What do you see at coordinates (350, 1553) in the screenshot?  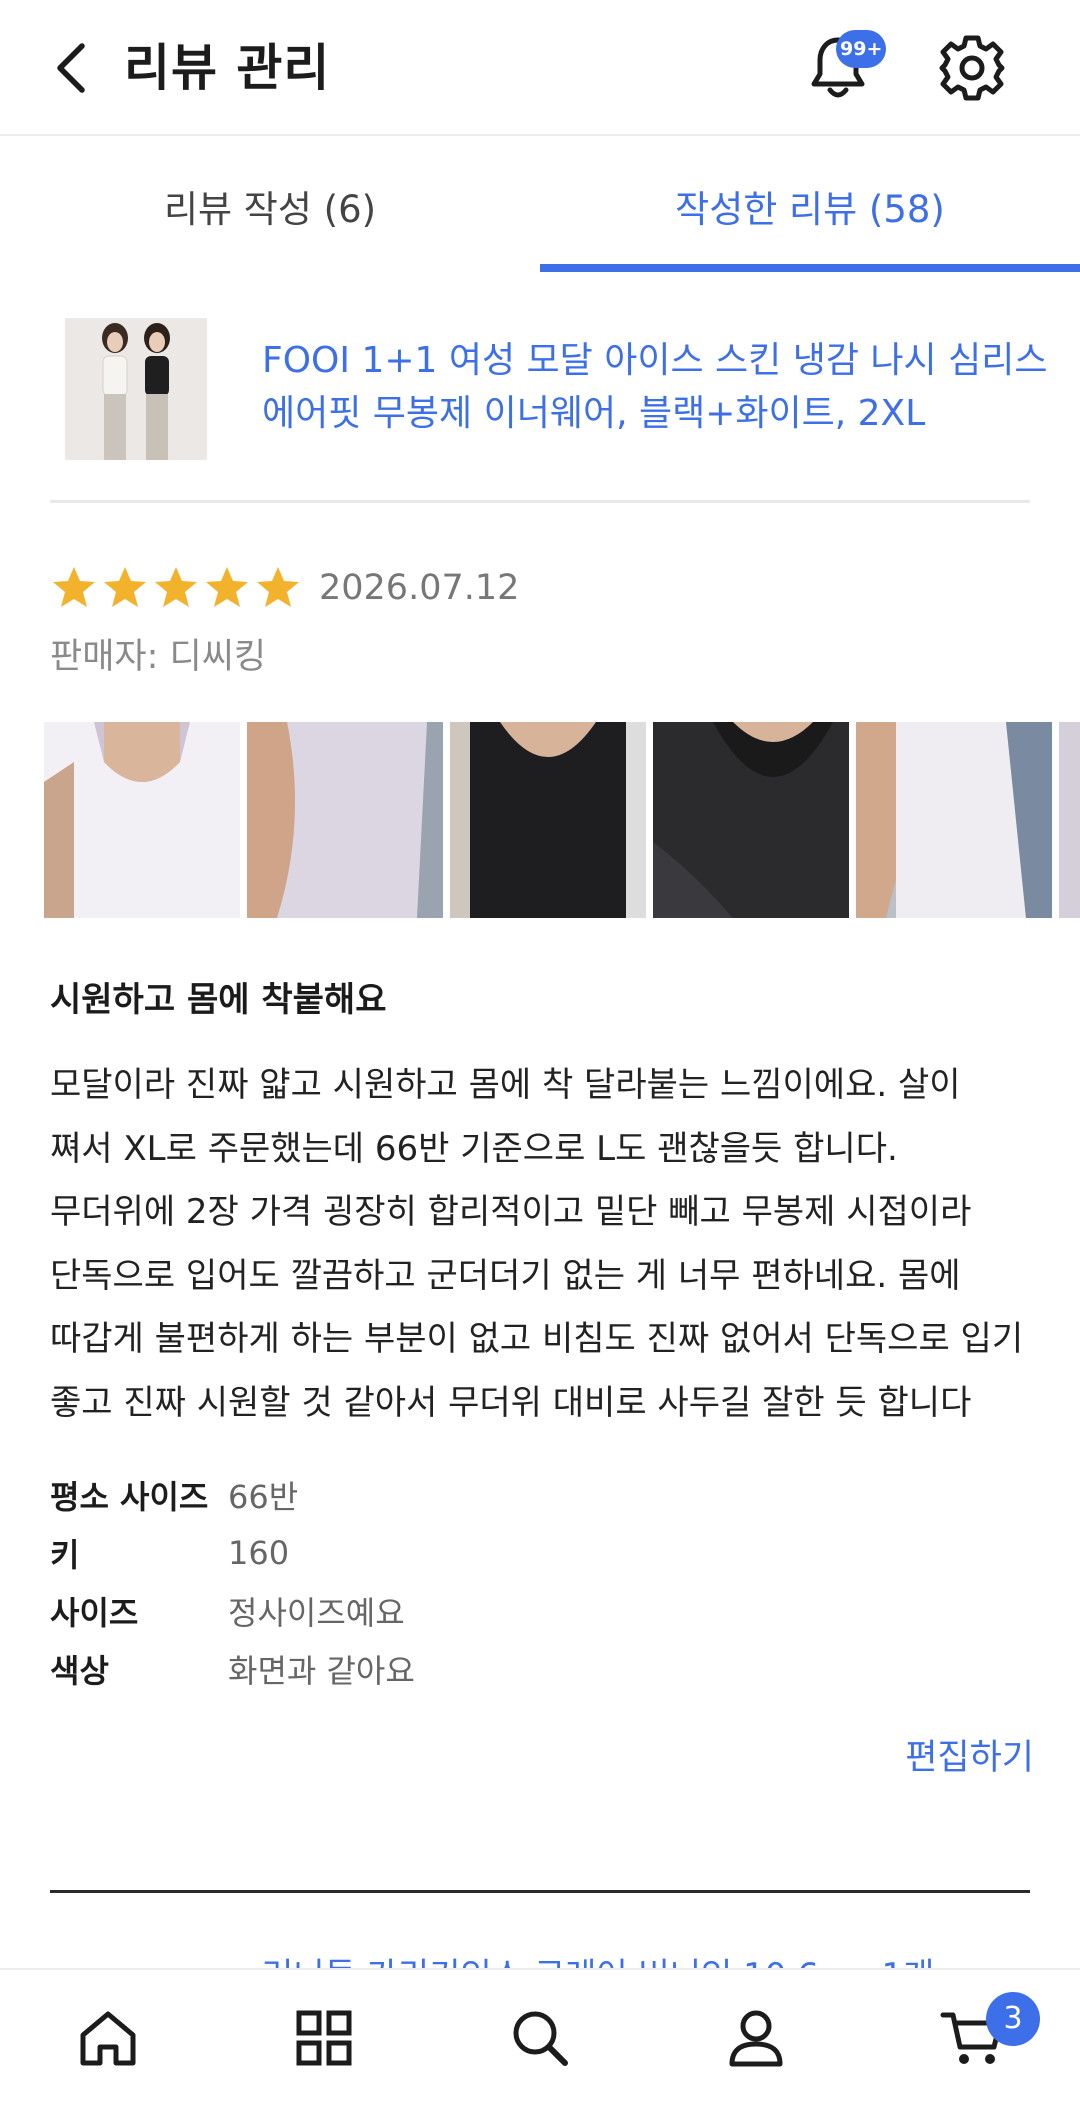 I see `attribute-row: 키 160` at bounding box center [350, 1553].